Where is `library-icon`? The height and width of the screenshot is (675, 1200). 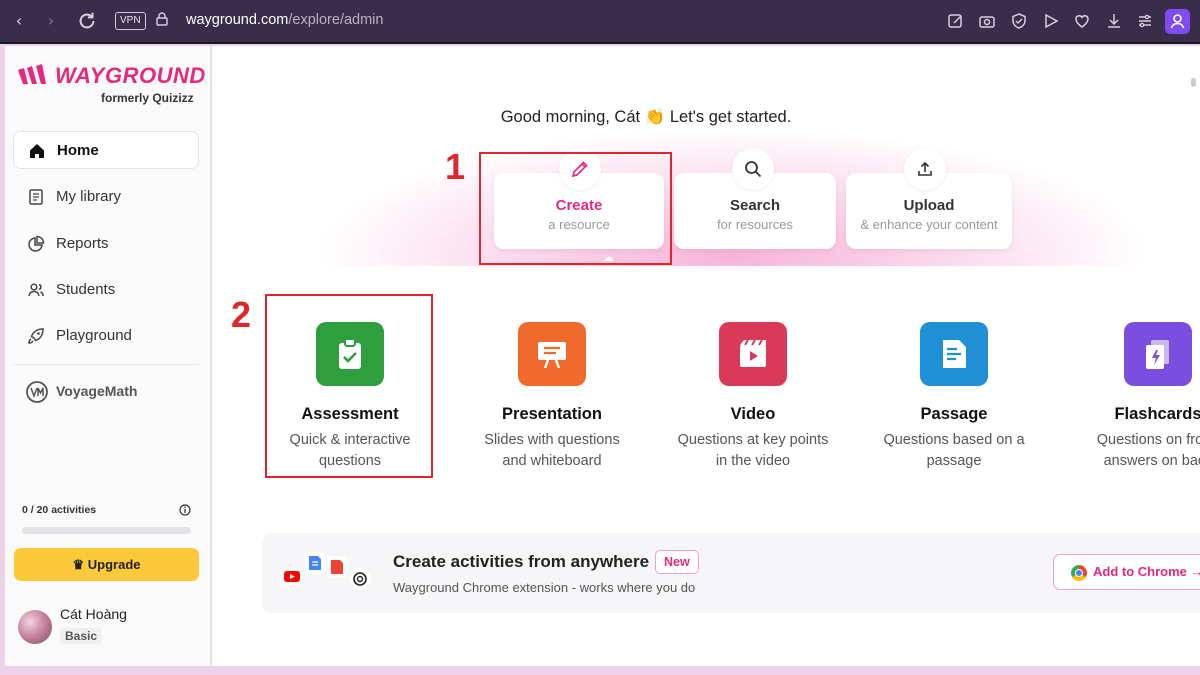
library-icon is located at coordinates (36, 197).